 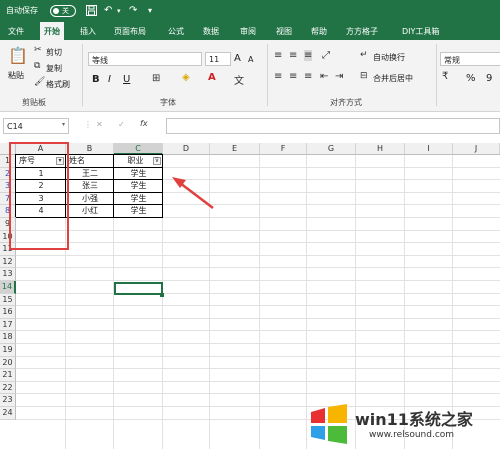 I want to click on row-header: 16, so click(x=8, y=312).